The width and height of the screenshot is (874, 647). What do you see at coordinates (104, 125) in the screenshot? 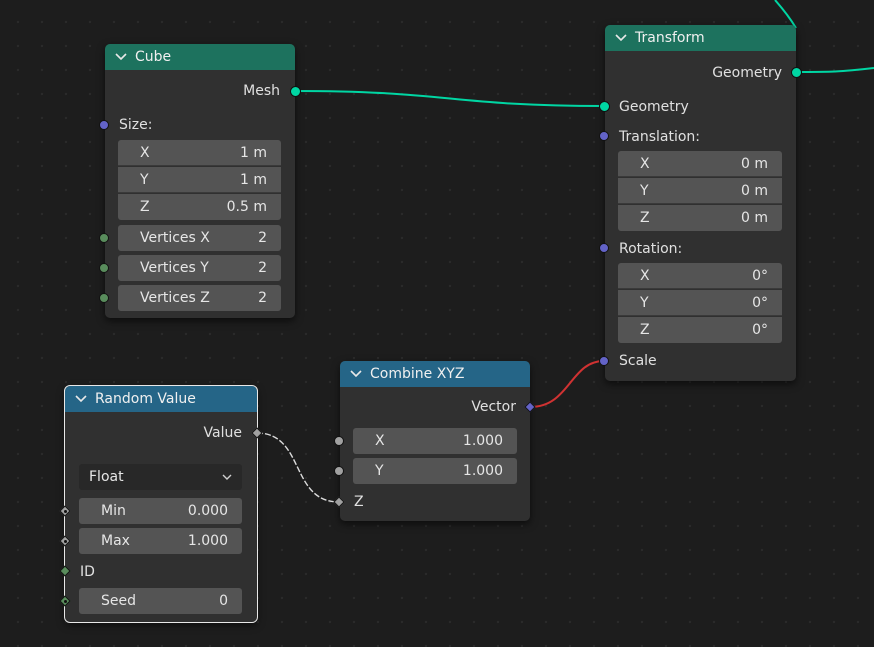
I see `size-input-socket` at bounding box center [104, 125].